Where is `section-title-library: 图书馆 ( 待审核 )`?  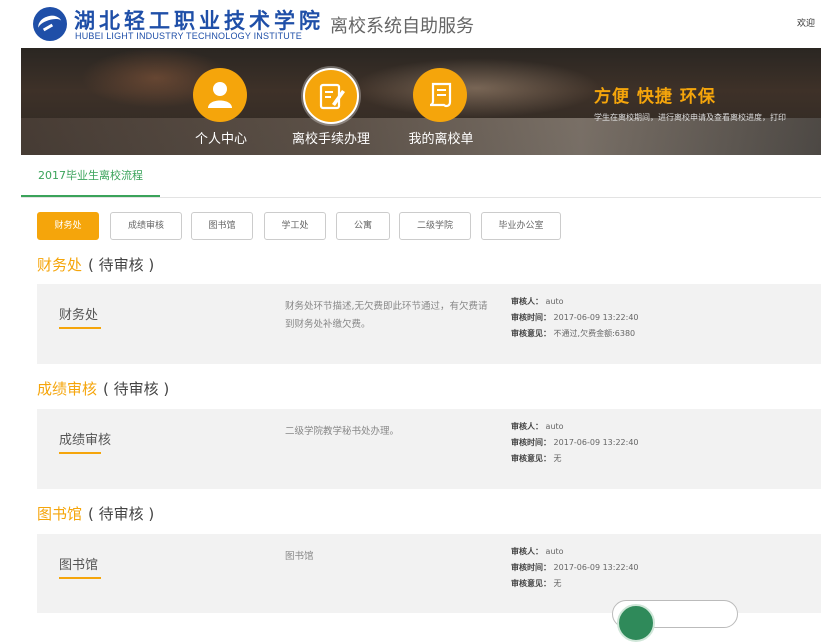 section-title-library: 图书馆 ( 待审核 ) is located at coordinates (95, 513).